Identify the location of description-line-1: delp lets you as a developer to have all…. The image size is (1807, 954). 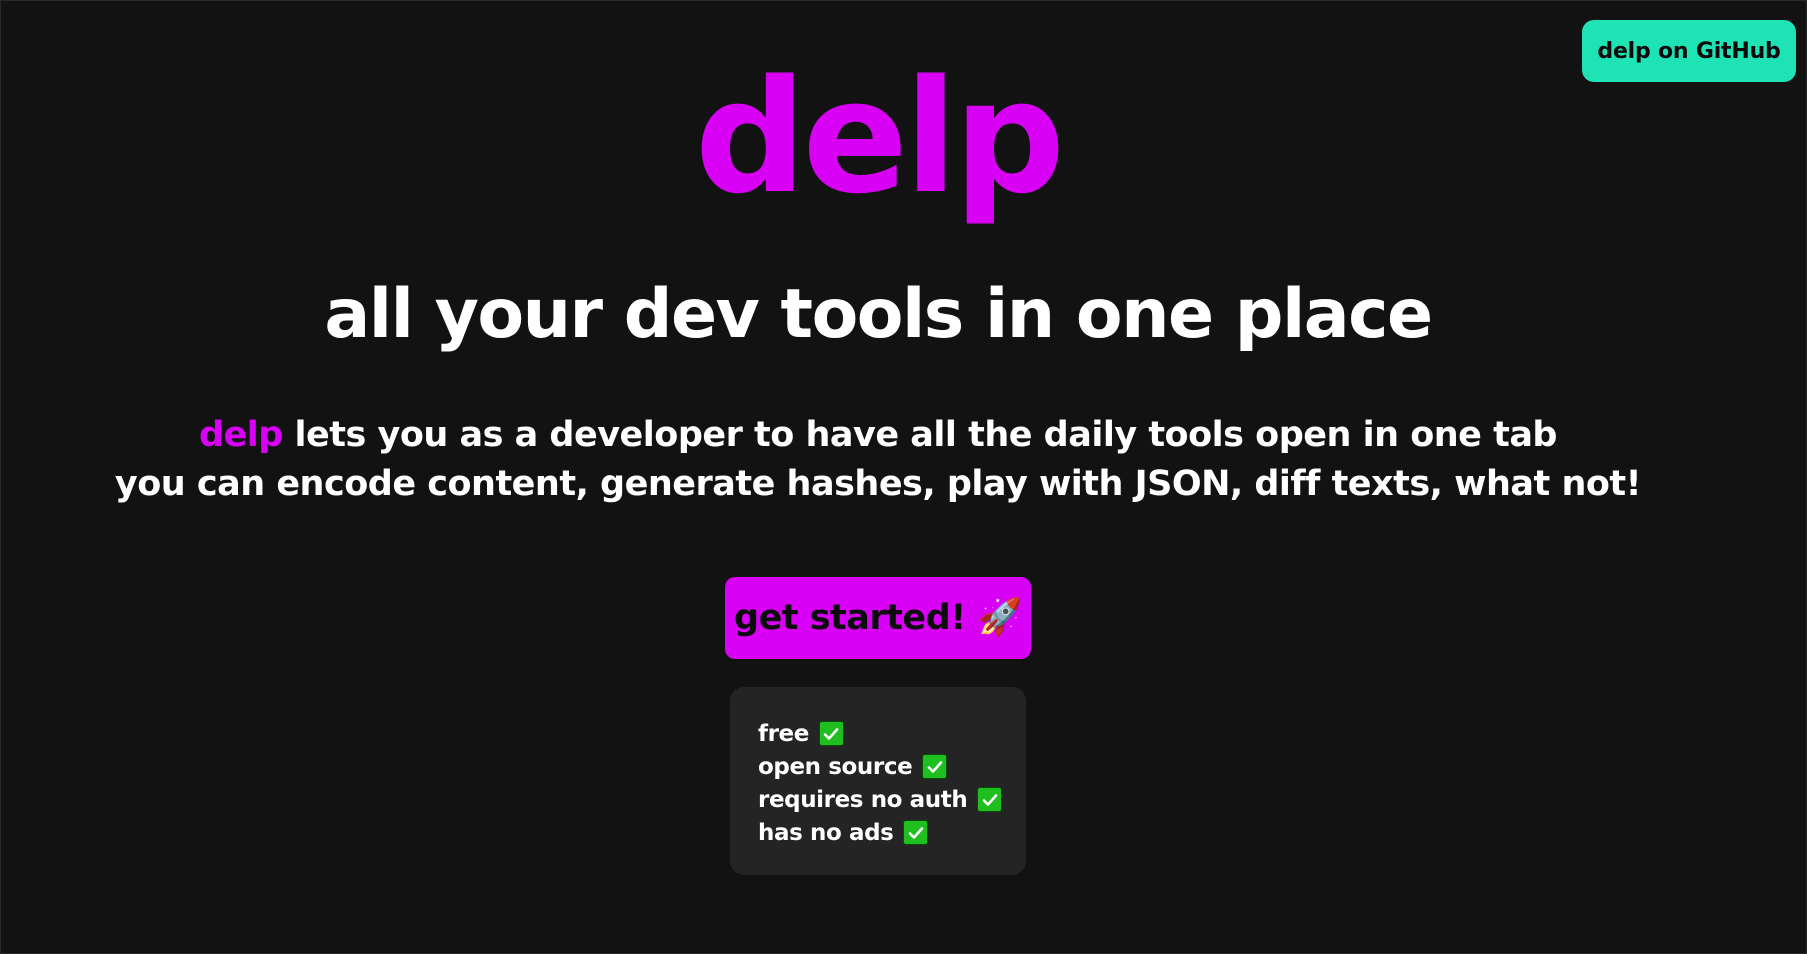
(878, 435).